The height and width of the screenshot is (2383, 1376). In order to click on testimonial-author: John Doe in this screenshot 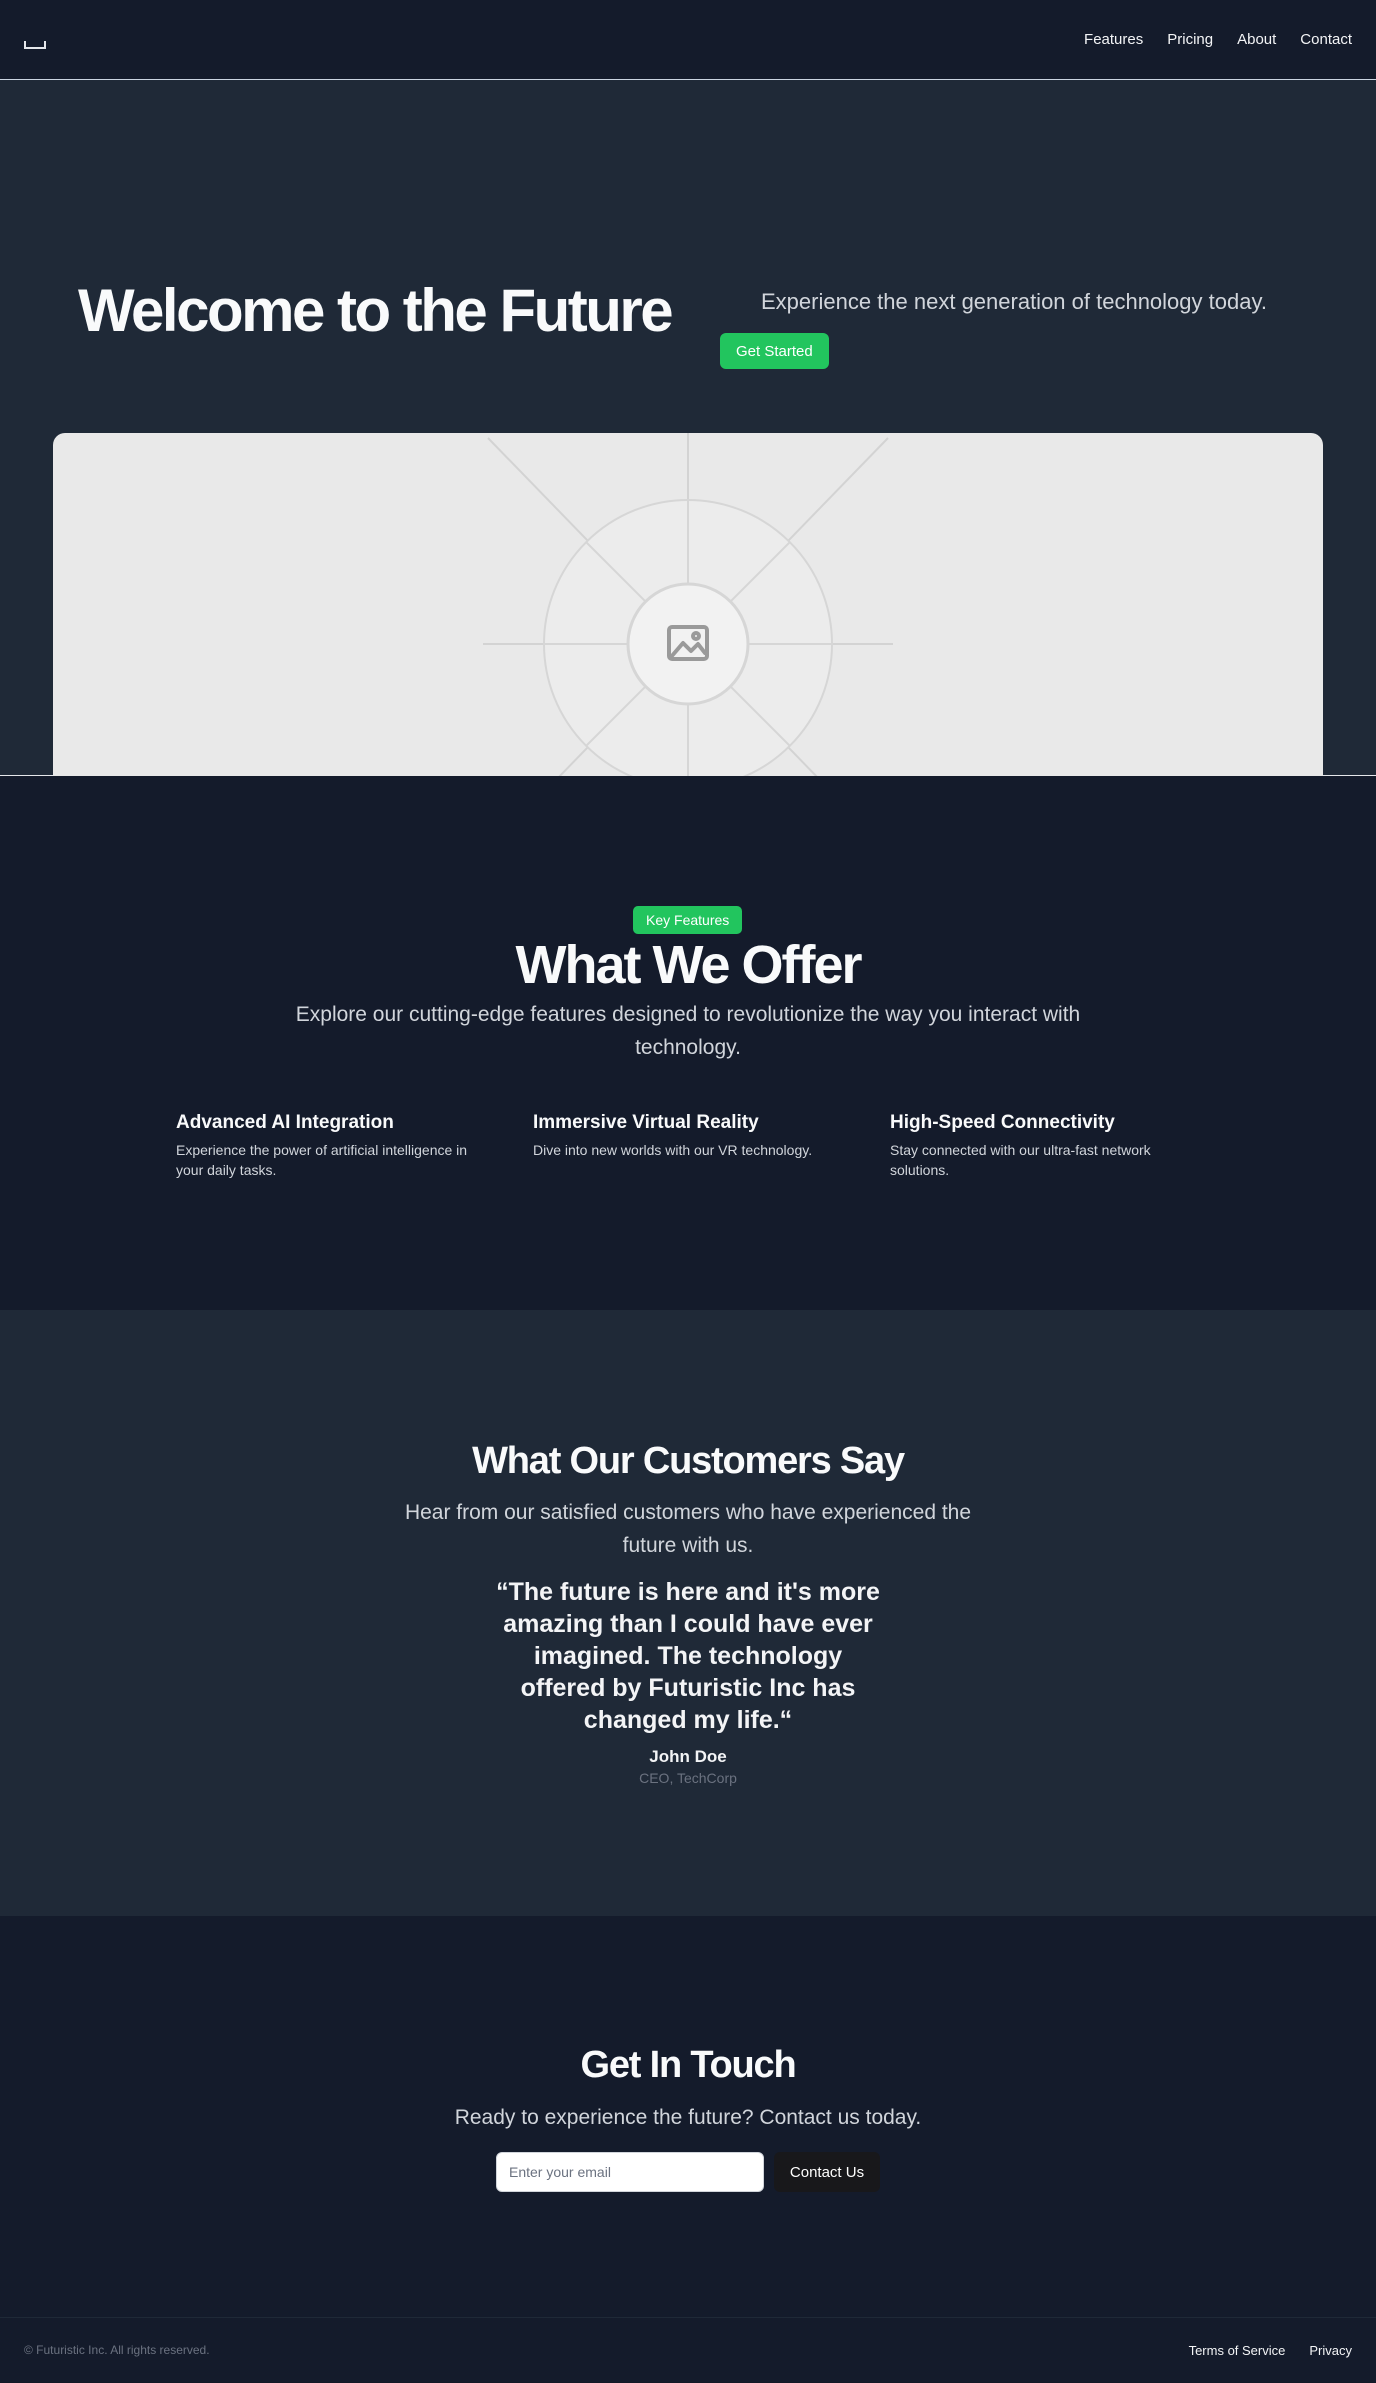, I will do `click(688, 1756)`.